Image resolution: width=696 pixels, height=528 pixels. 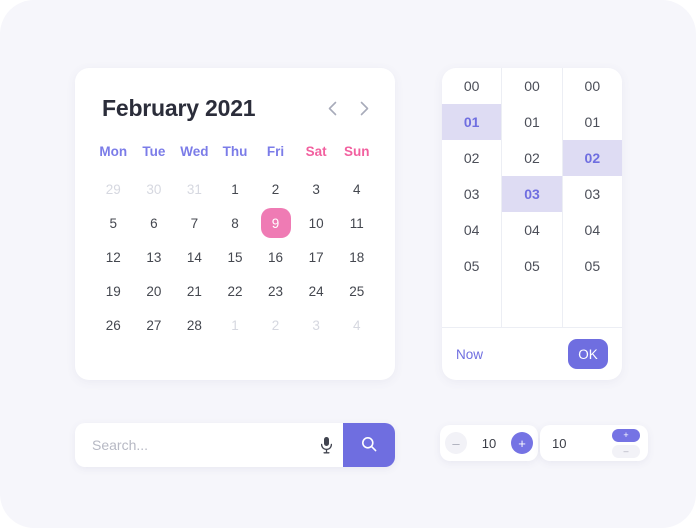 What do you see at coordinates (626, 435) in the screenshot?
I see `stepper-vertical-increment: +` at bounding box center [626, 435].